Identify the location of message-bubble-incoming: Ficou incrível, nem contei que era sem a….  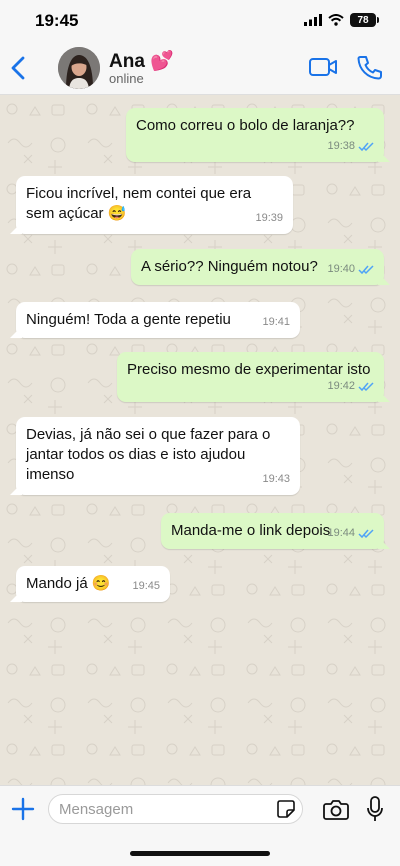
(151, 205).